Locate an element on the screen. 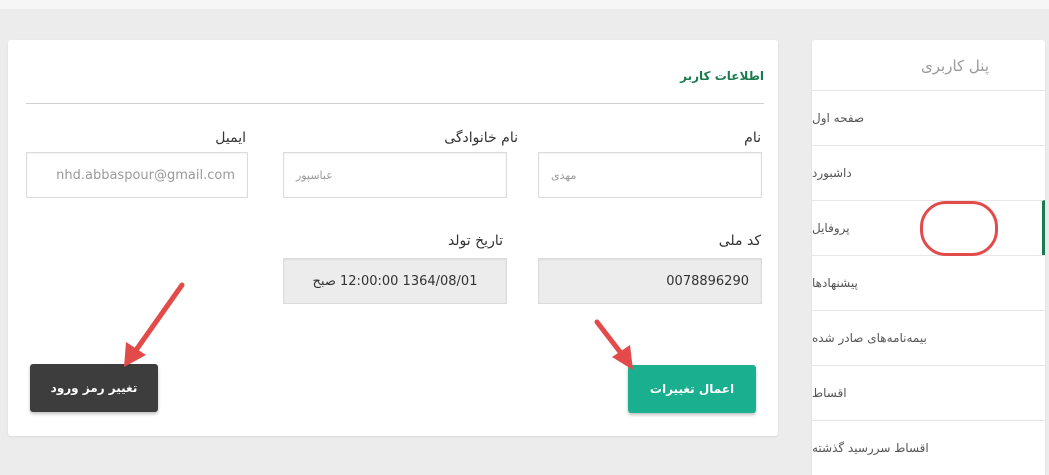  sidebar-item-label: اقساط is located at coordinates (829, 393).